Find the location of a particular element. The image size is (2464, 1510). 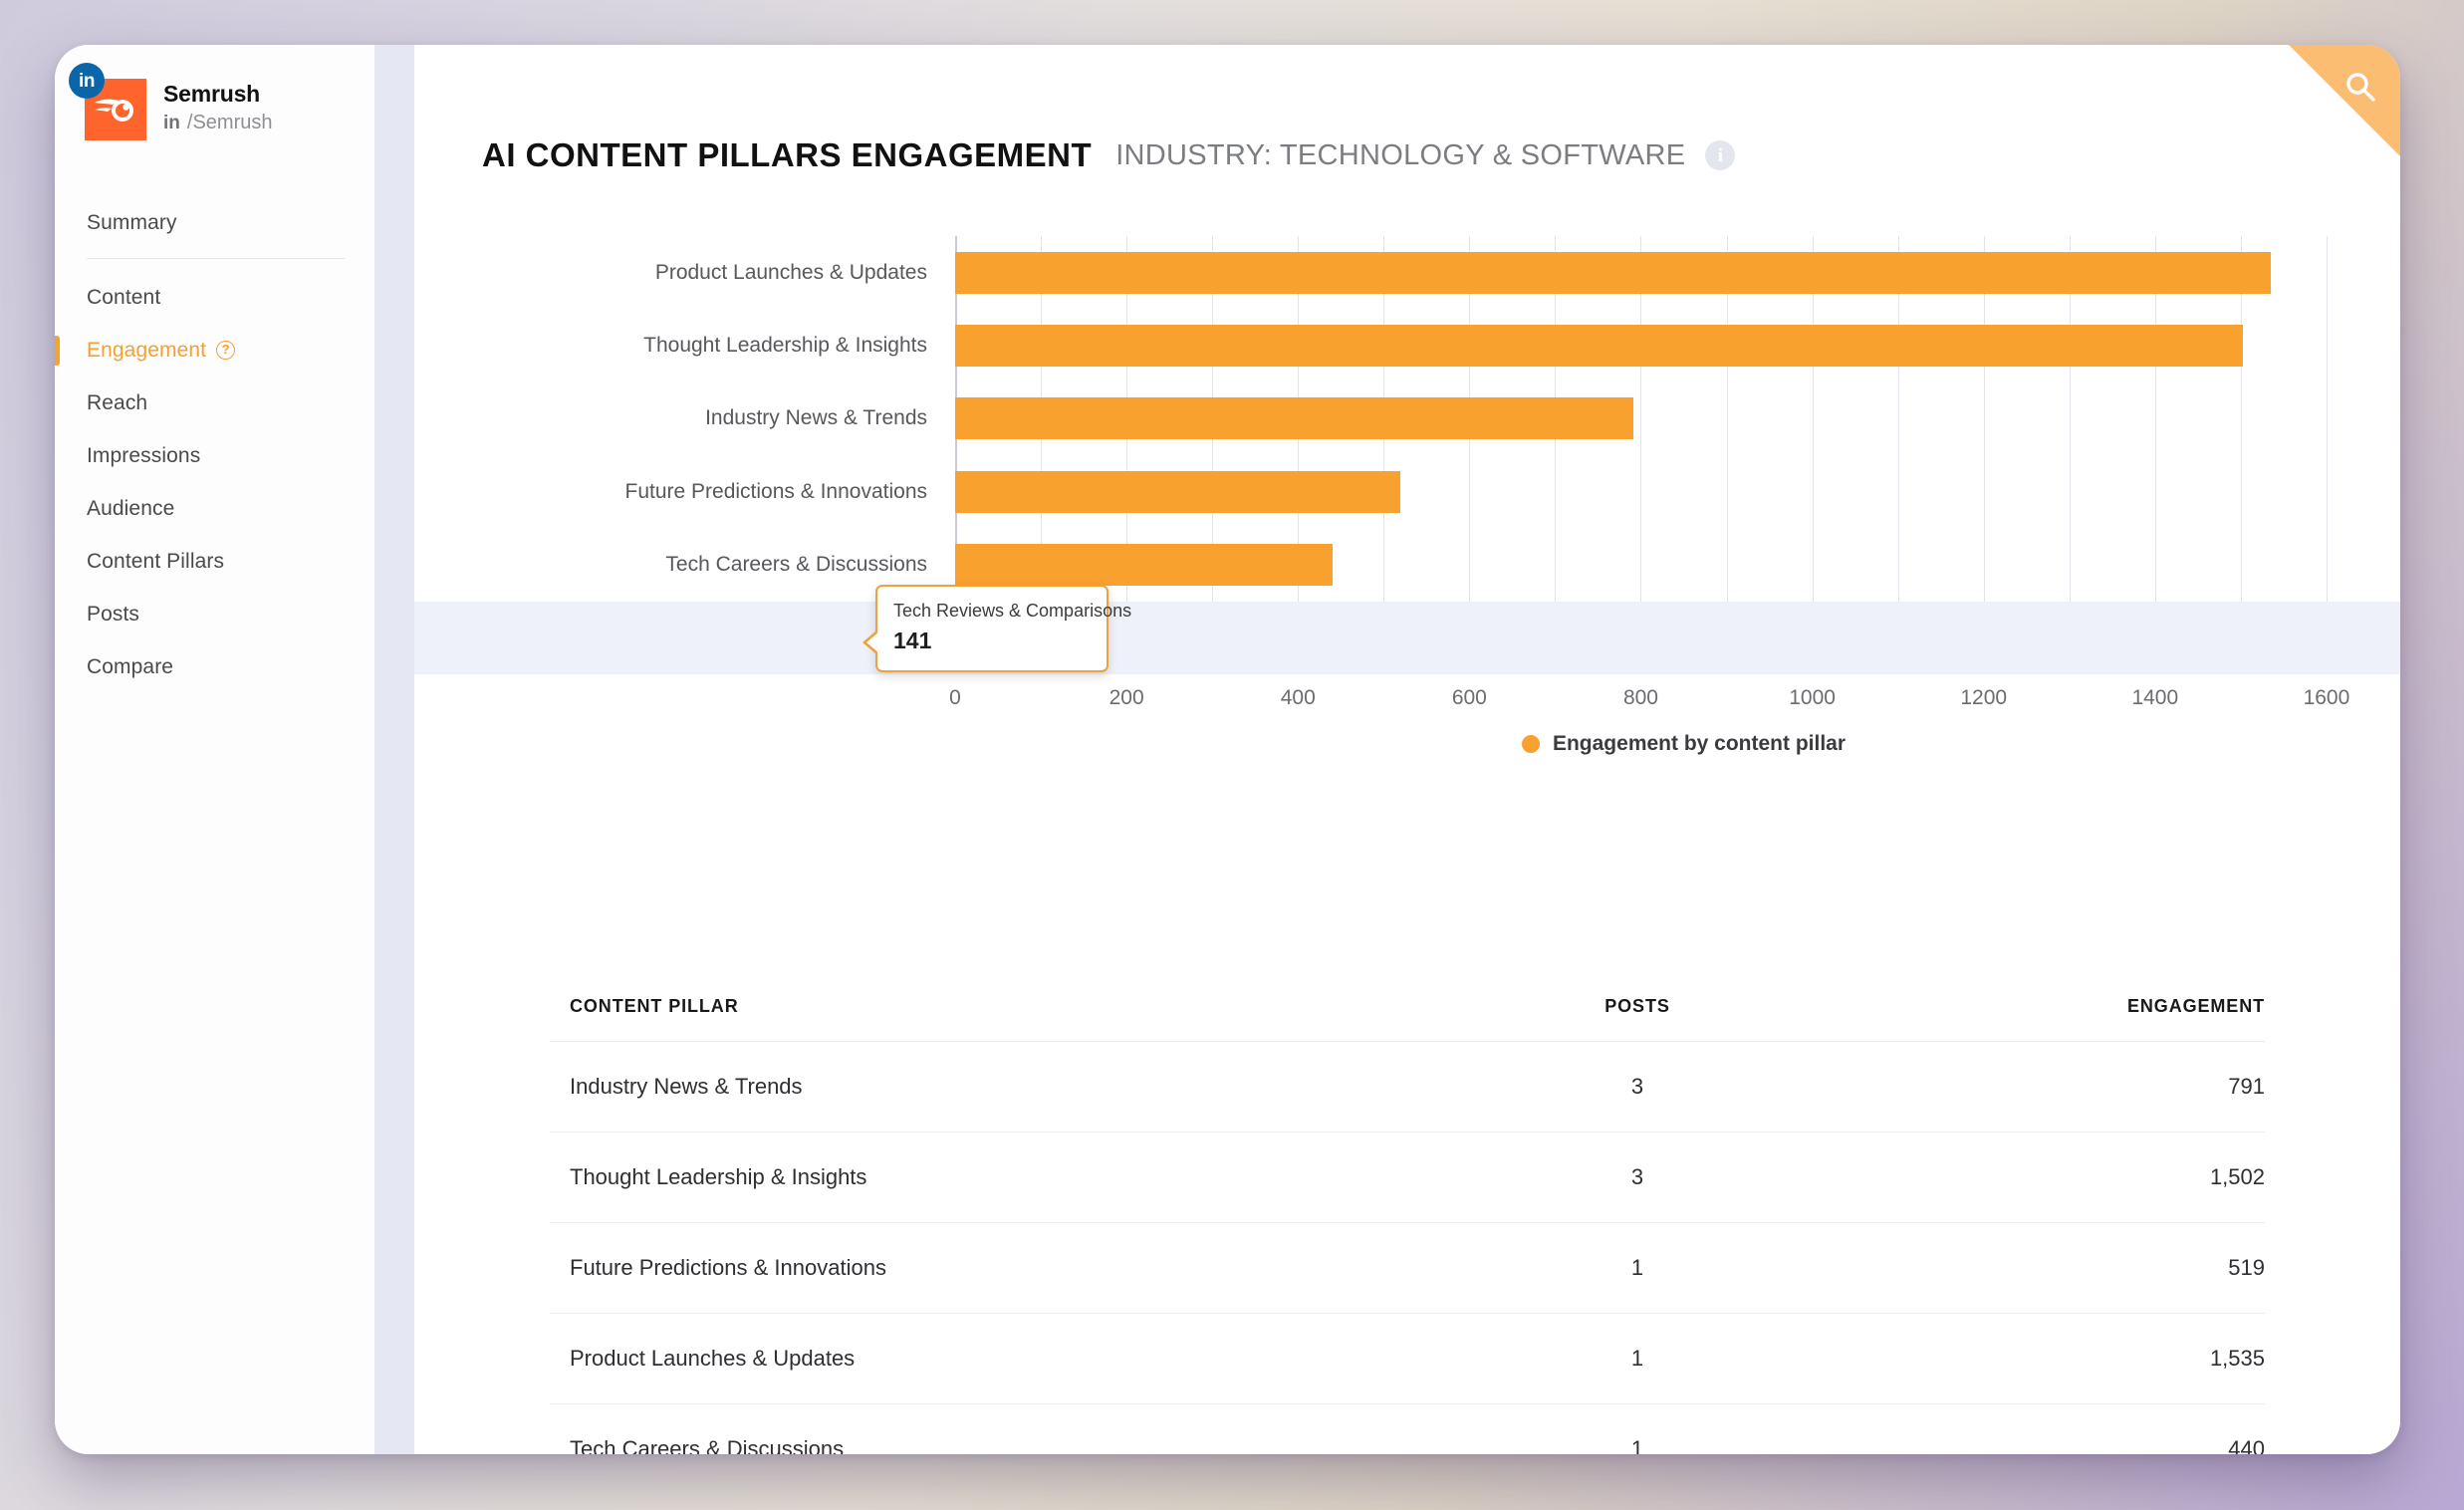

chart-x-tick-label: 0 is located at coordinates (955, 697).